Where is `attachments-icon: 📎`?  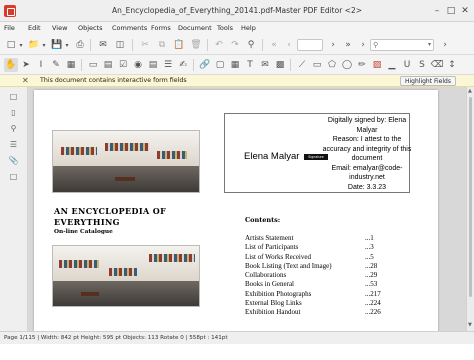
attachments-icon: 📎 is located at coordinates (13, 161).